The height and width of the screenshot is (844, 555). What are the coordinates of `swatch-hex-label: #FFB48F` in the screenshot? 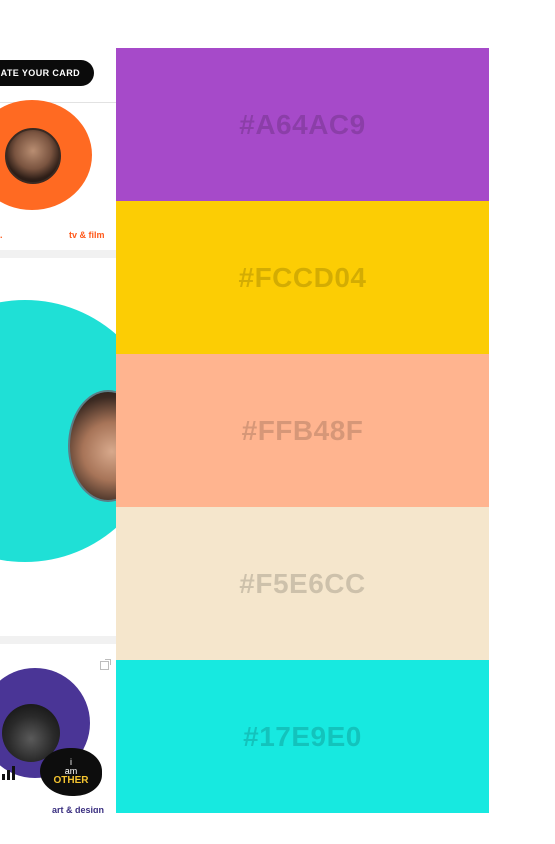 It's located at (302, 430).